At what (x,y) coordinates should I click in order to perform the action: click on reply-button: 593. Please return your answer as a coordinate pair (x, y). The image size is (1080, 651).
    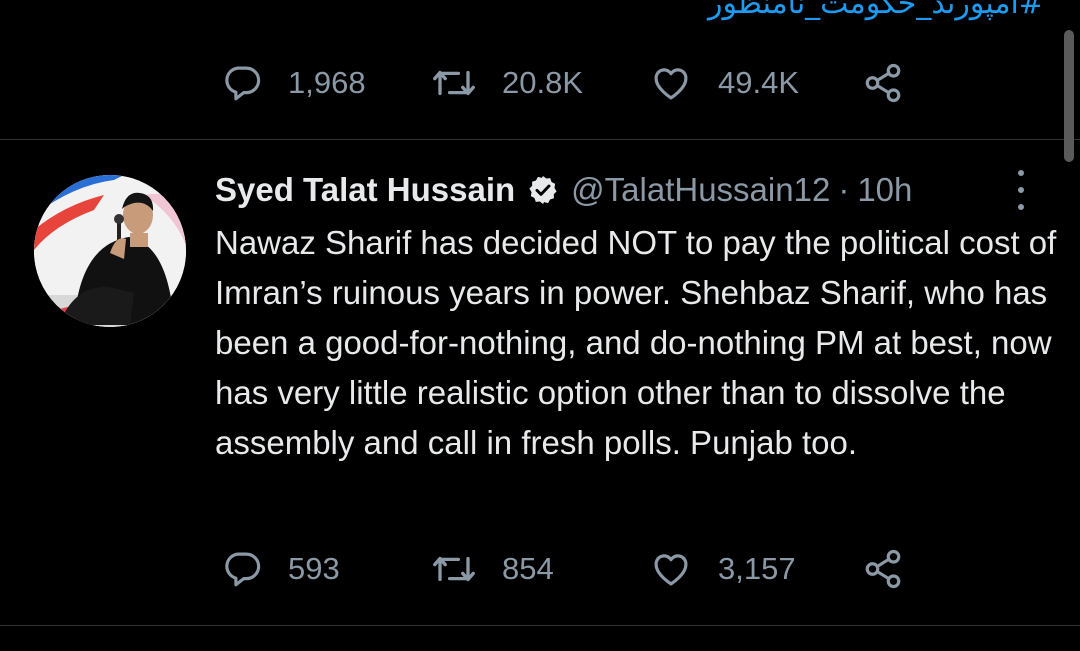
    Looking at the image, I should click on (325, 569).